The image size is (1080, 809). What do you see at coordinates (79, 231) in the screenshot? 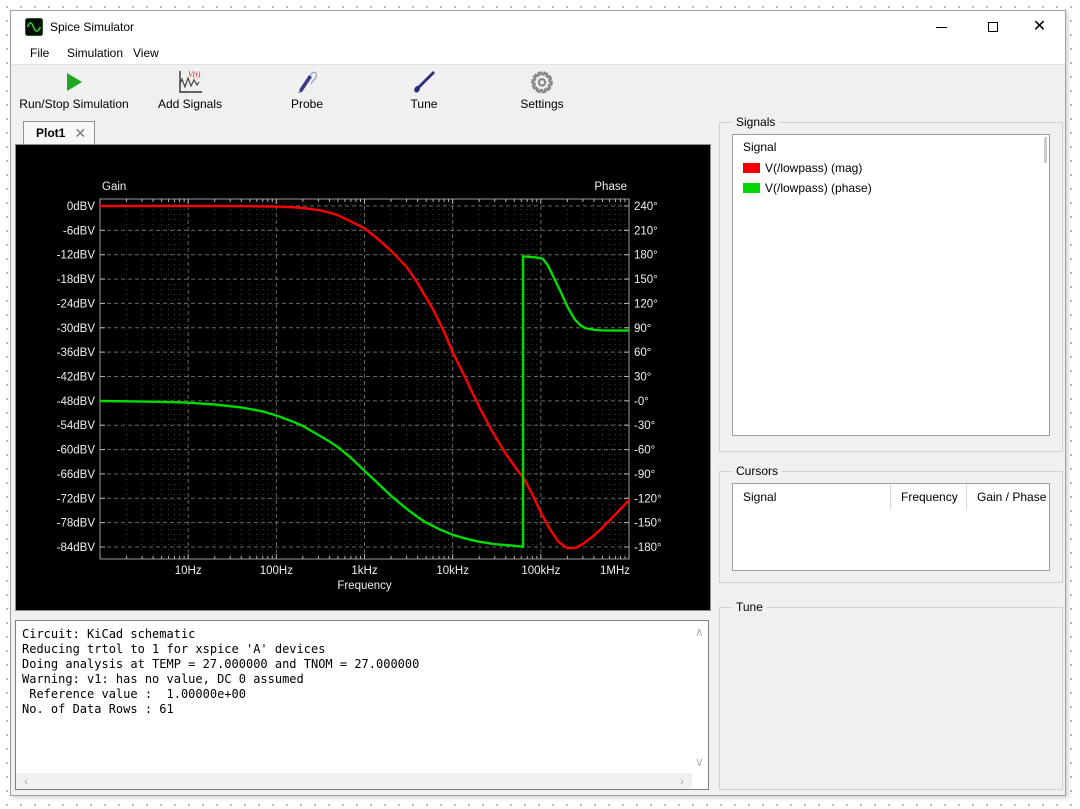
I see `svg-text: -6dBV` at bounding box center [79, 231].